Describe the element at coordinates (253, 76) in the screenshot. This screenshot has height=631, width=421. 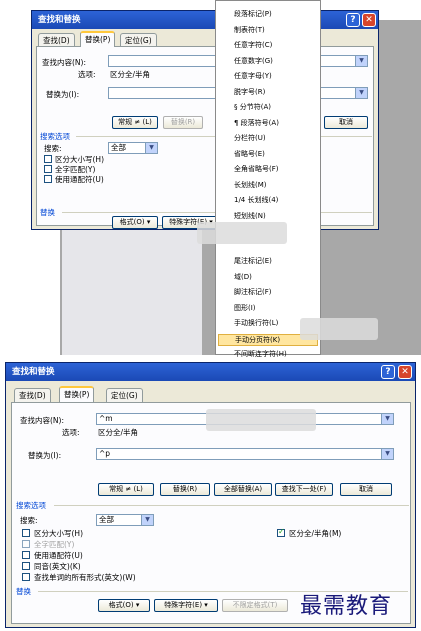
I see `menu-item: 任意字母(Y)` at that location.